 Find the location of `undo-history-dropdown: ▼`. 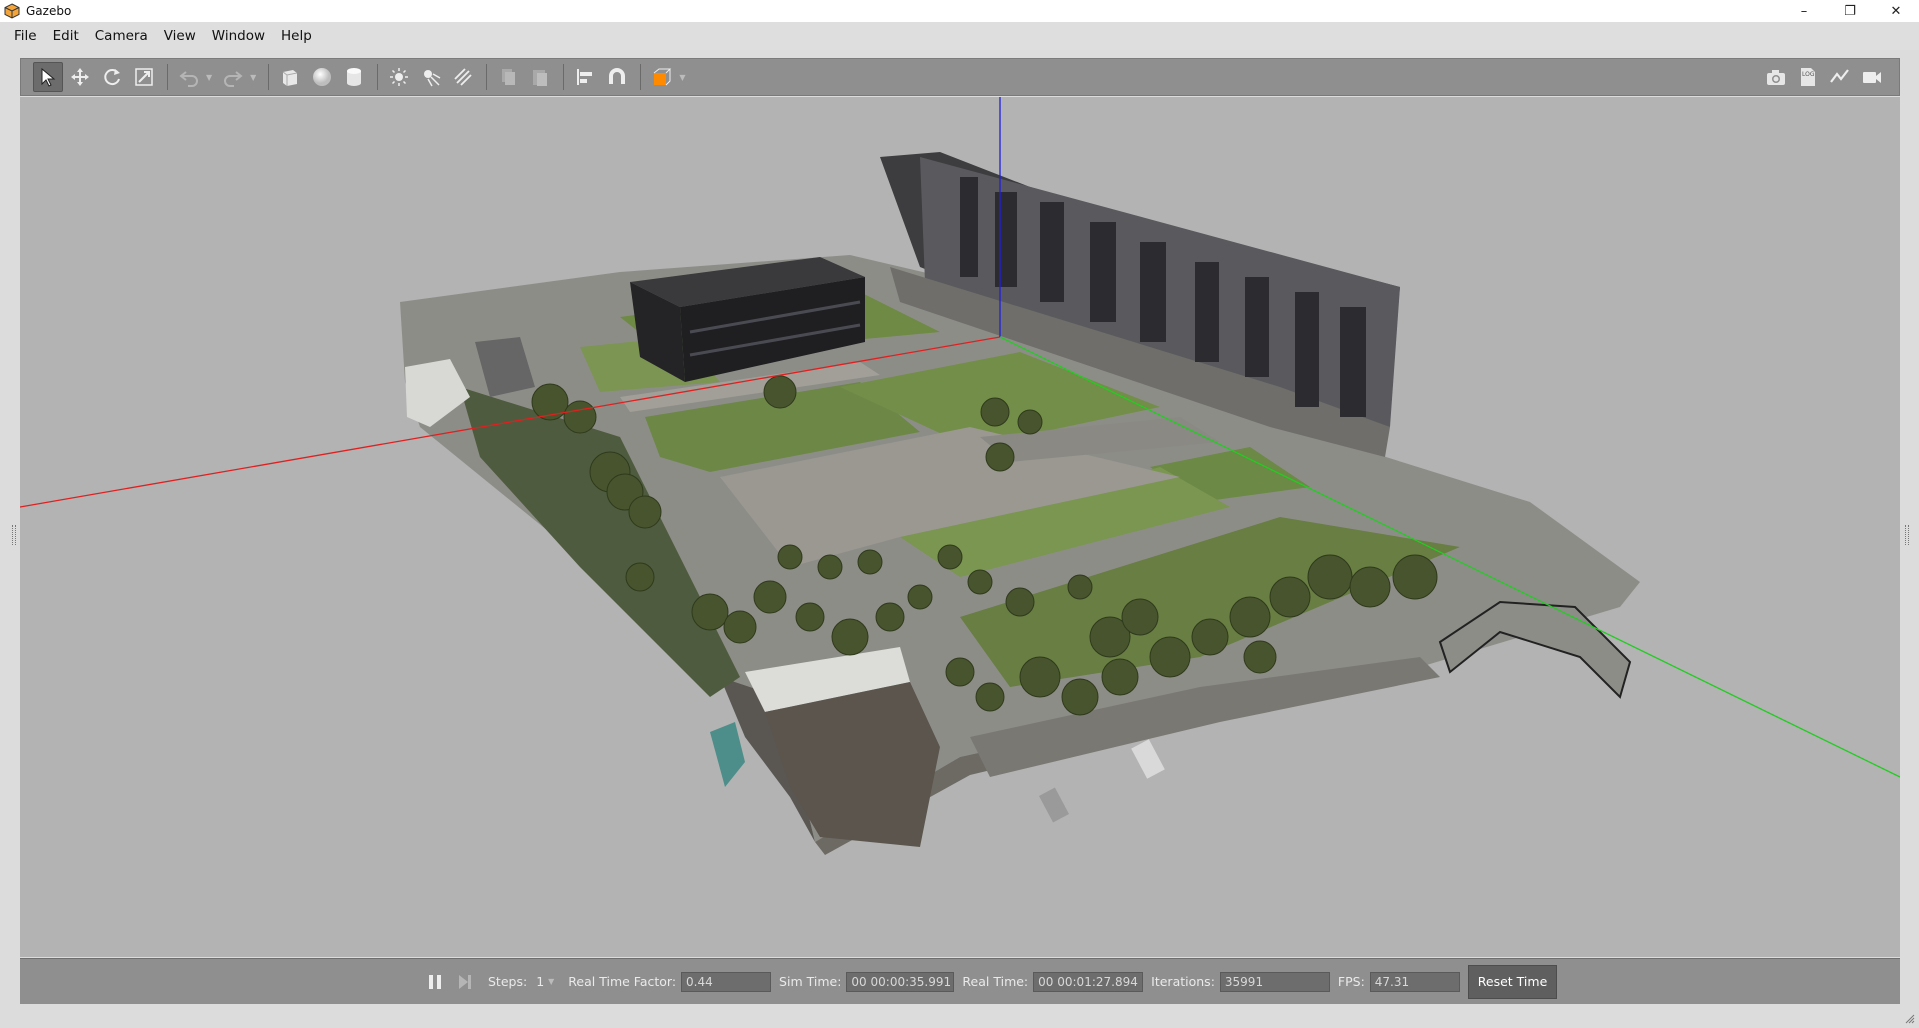

undo-history-dropdown: ▼ is located at coordinates (209, 77).